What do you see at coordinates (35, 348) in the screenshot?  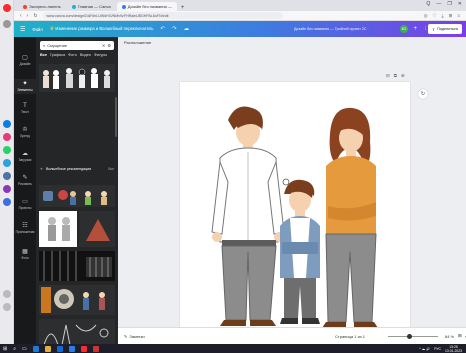 I see `edge-icon` at bounding box center [35, 348].